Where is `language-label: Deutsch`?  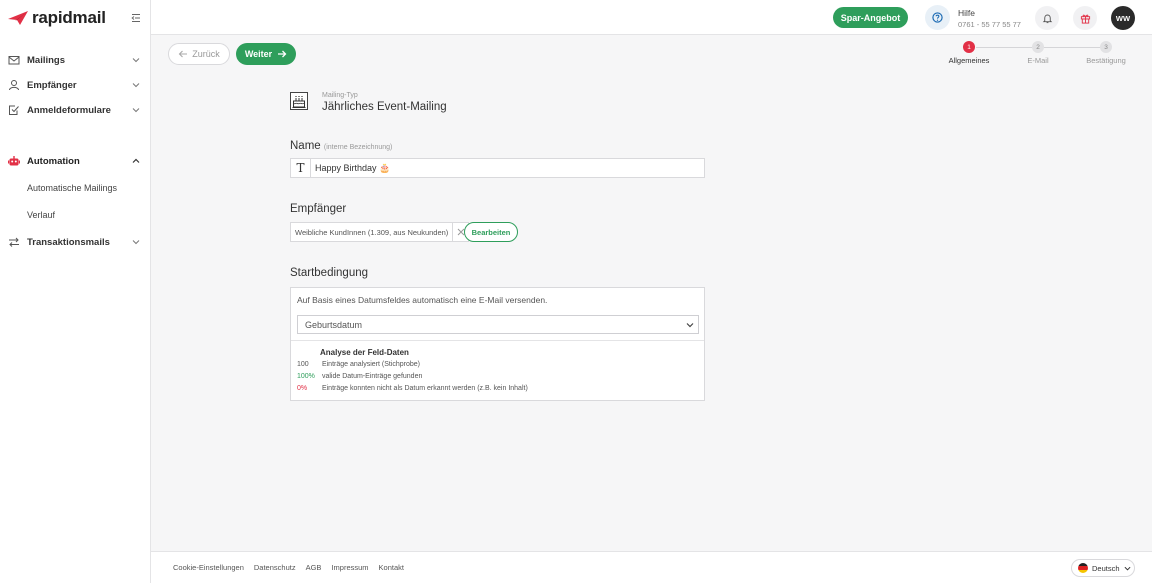
language-label: Deutsch is located at coordinates (1106, 568).